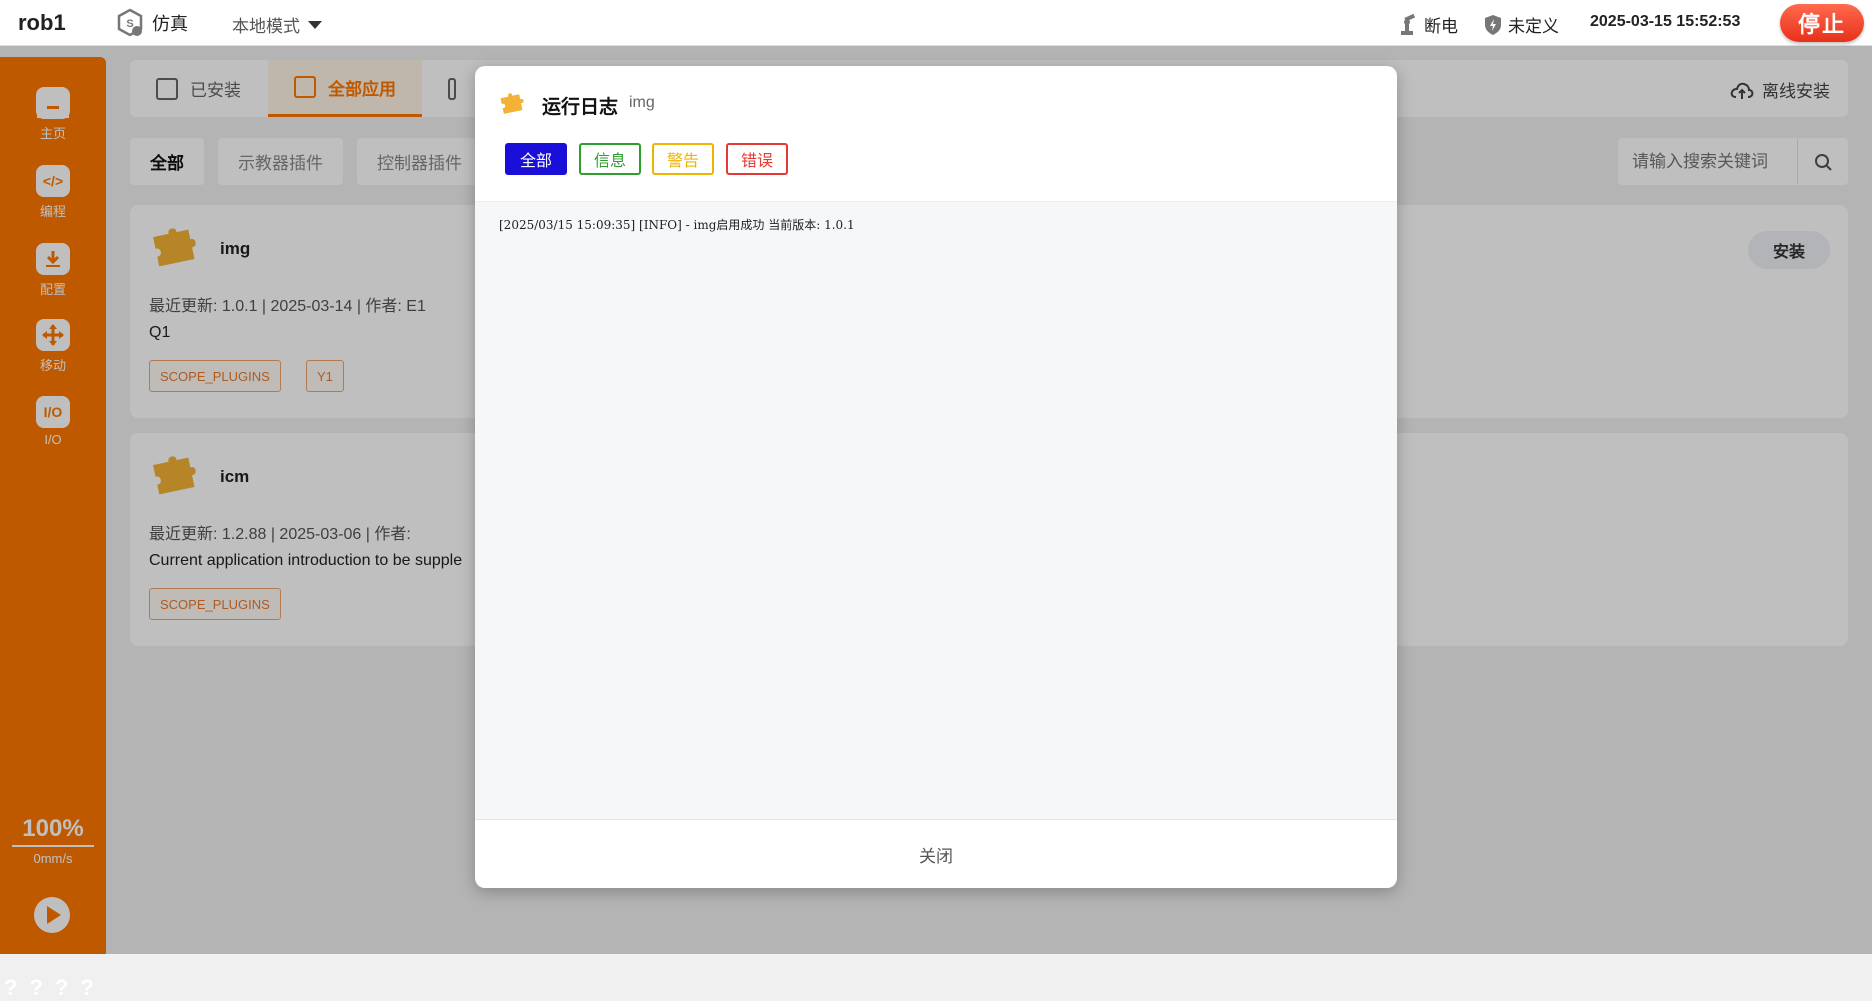  I want to click on robot-name: rob1, so click(42, 22).